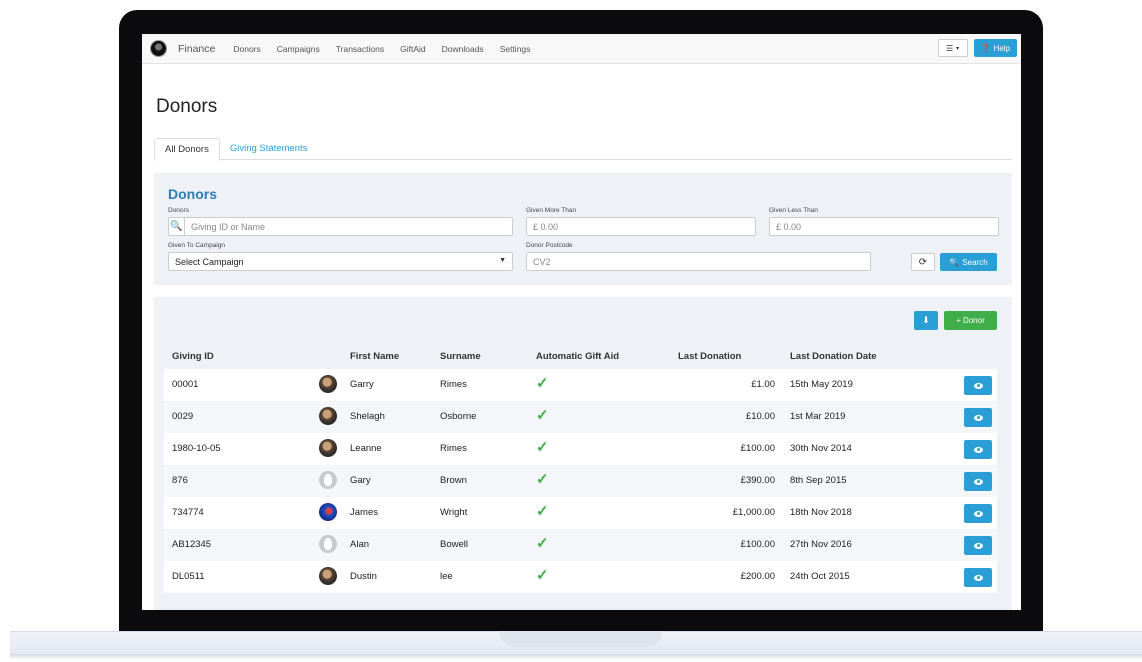 This screenshot has height=662, width=1142. Describe the element at coordinates (581, 639) in the screenshot. I see `laptop-notch` at that location.